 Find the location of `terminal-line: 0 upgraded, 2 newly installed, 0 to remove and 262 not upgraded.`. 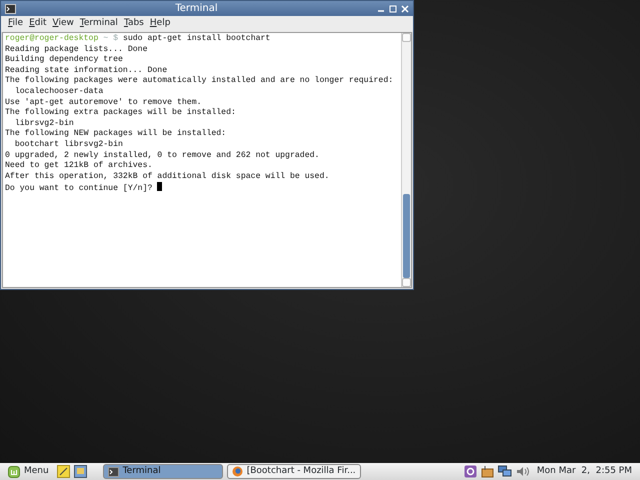

terminal-line: 0 upgraded, 2 newly installed, 0 to remove and 262 not upgraded. is located at coordinates (162, 155).